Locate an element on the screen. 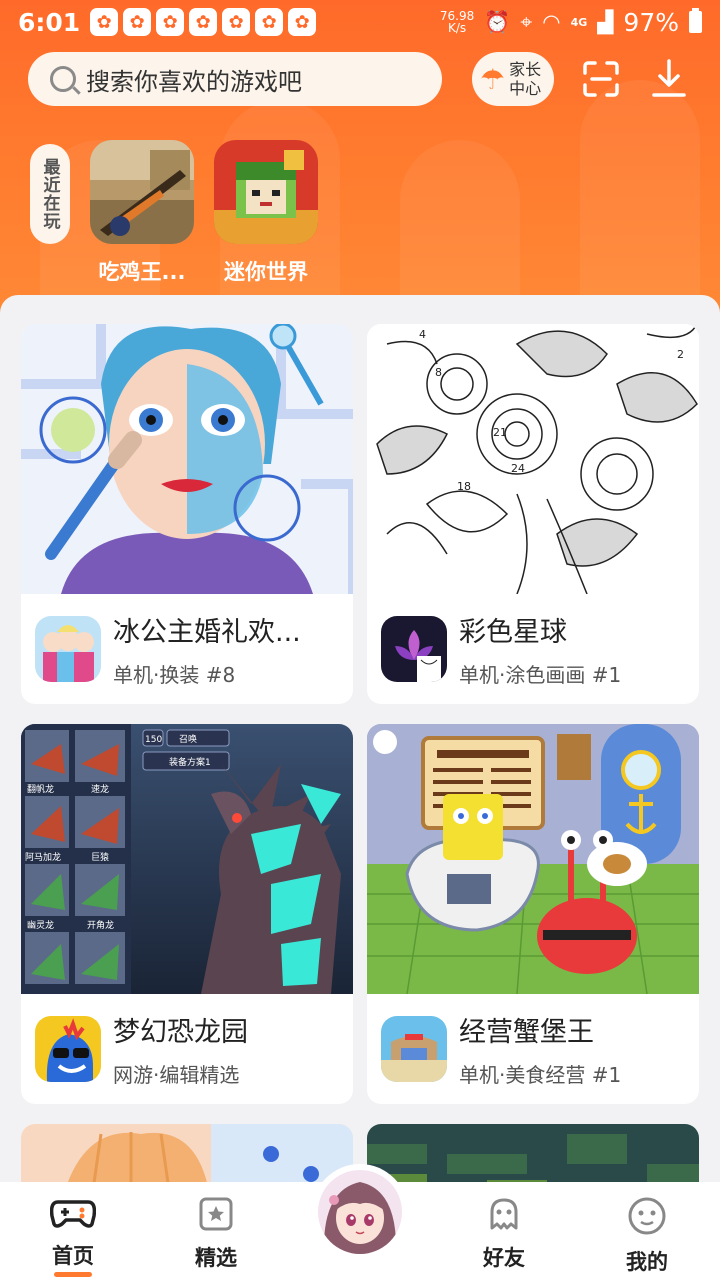  svg-text: 21 is located at coordinates (500, 432).